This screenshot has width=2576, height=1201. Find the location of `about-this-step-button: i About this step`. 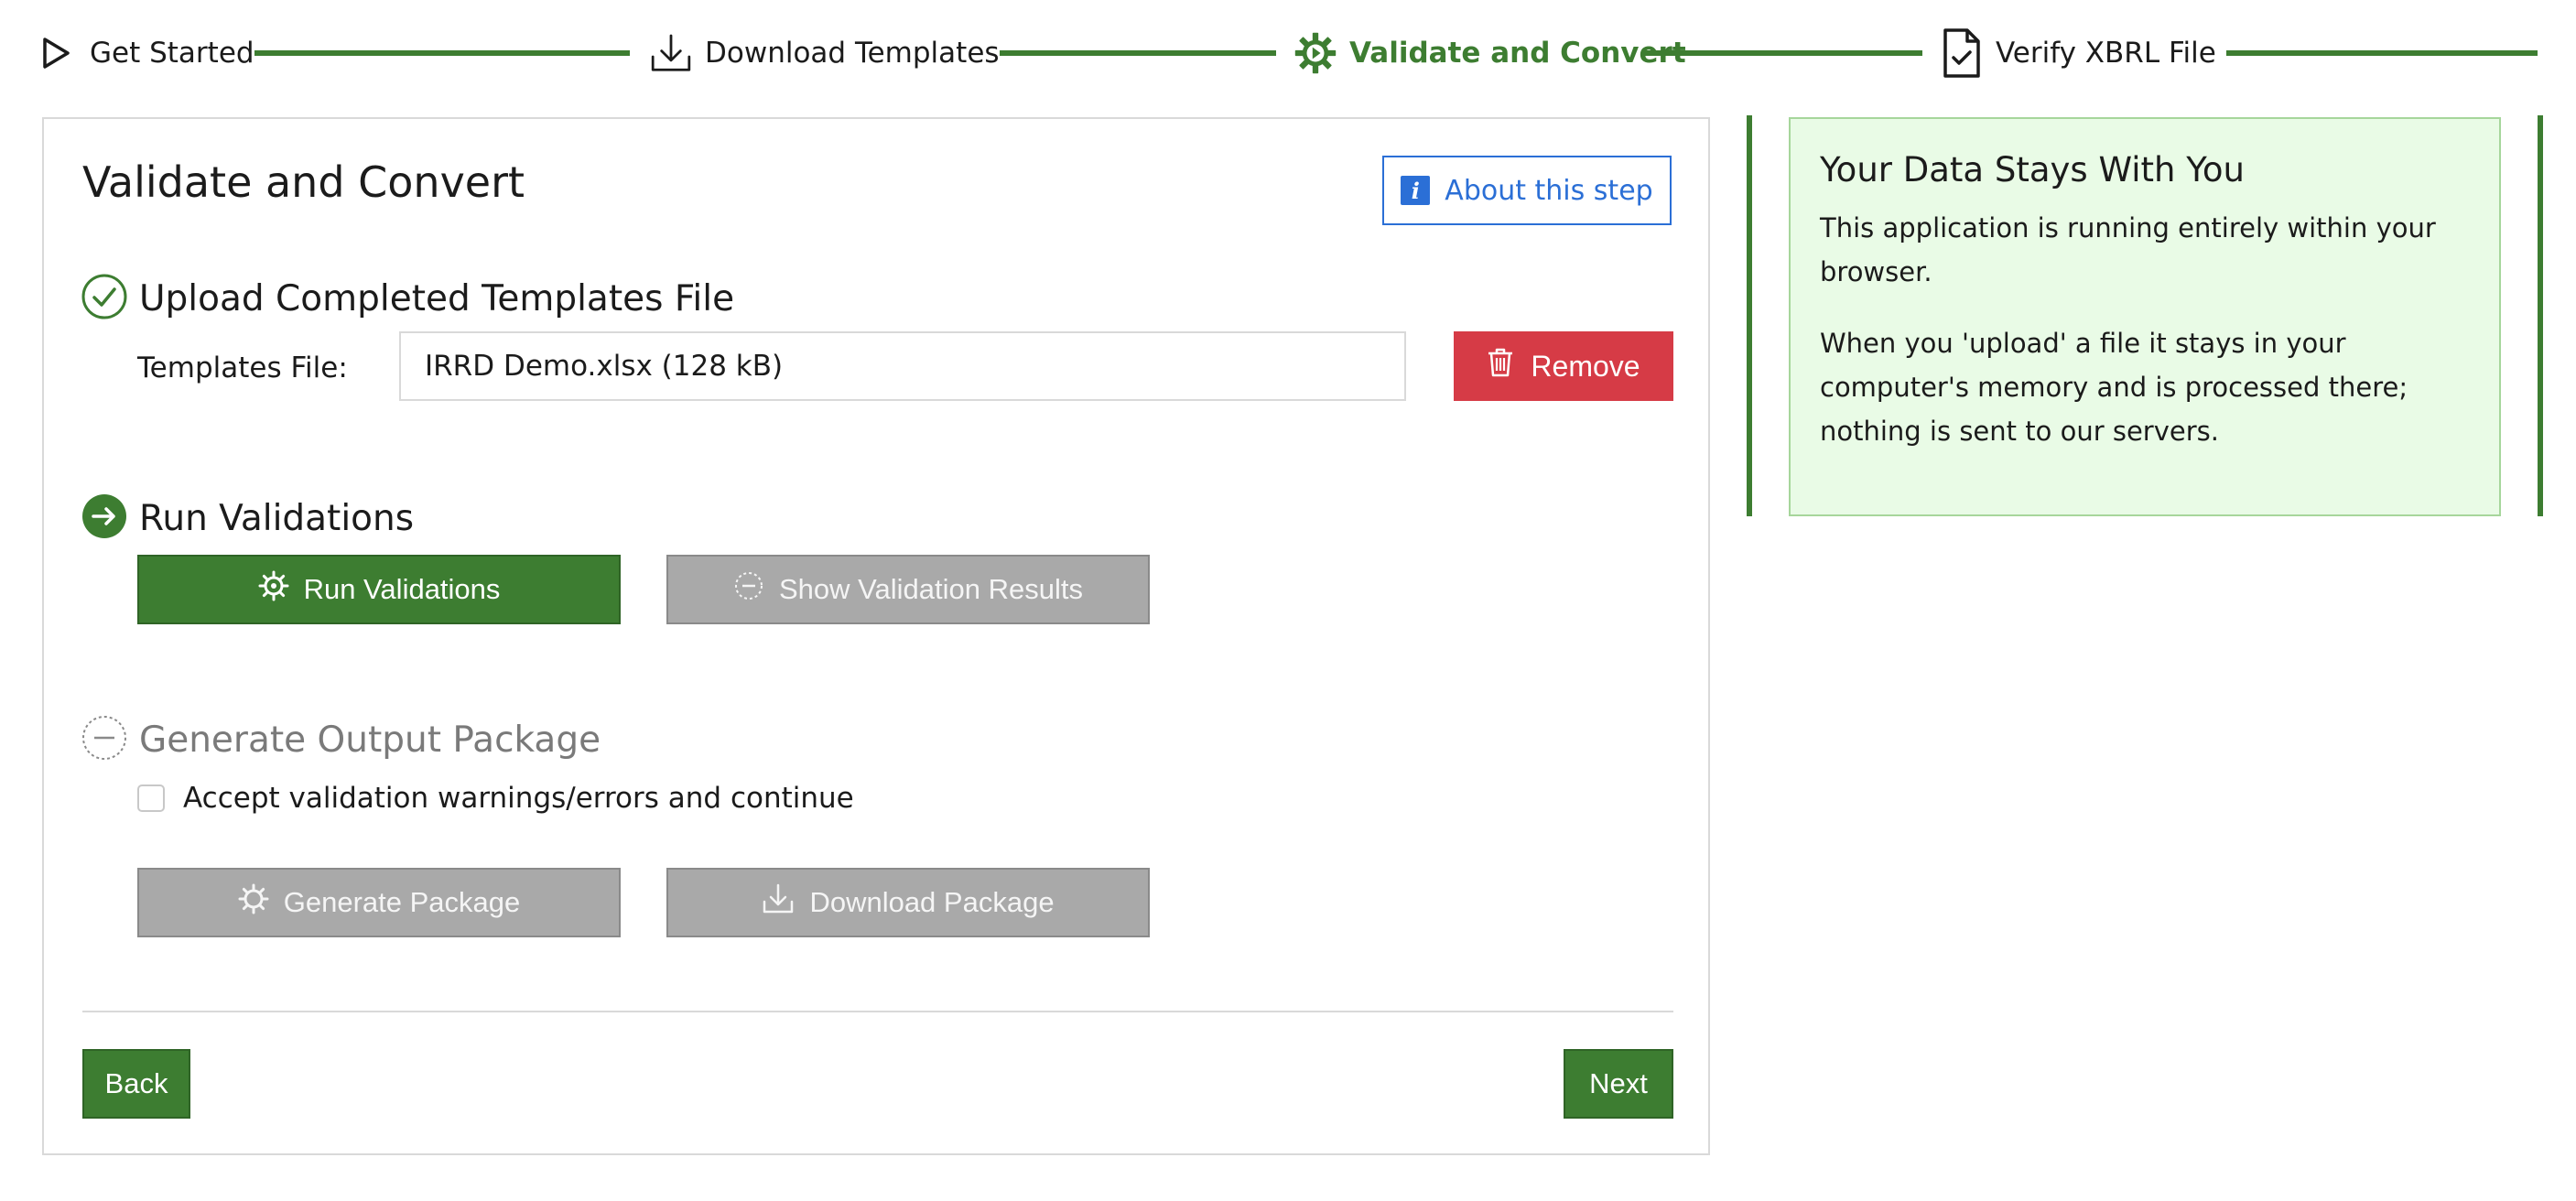

about-this-step-button: i About this step is located at coordinates (1527, 190).